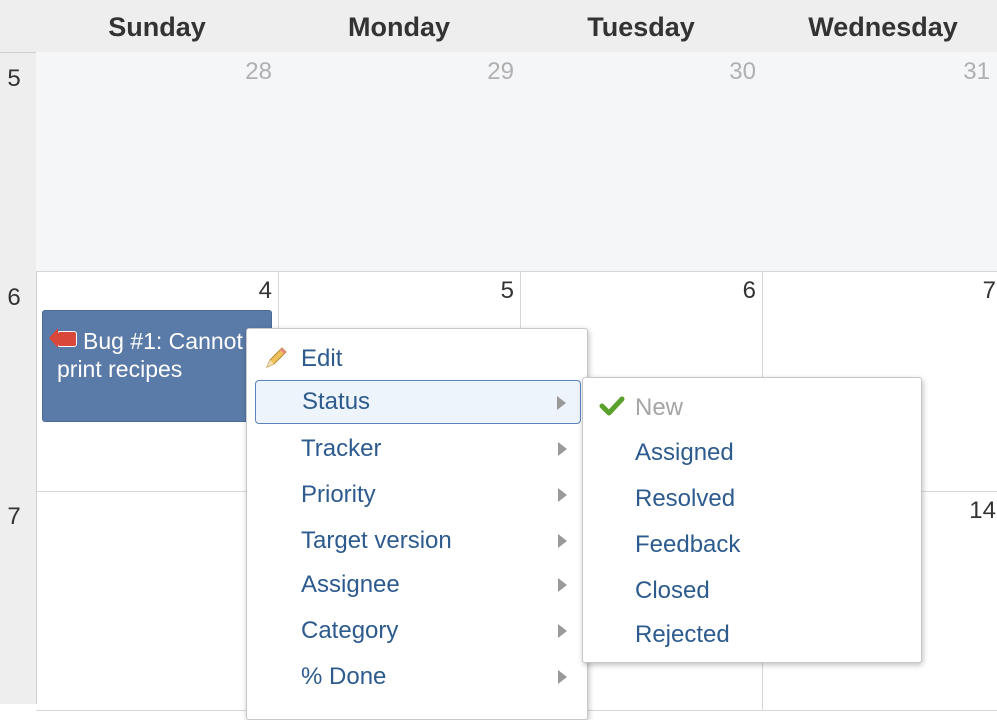  Describe the element at coordinates (157, 601) in the screenshot. I see `day-cell: 1` at that location.